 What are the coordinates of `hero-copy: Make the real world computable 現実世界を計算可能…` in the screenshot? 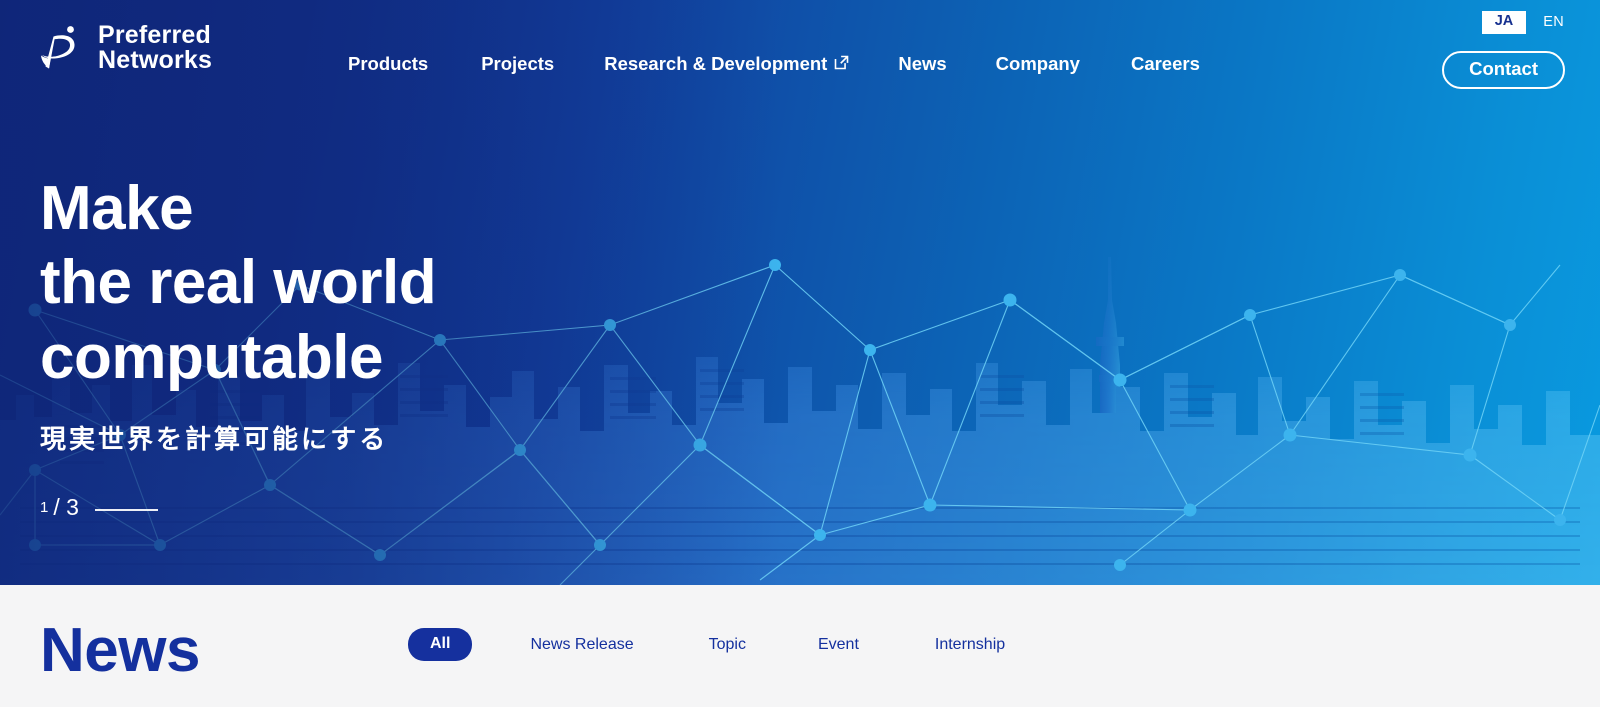 It's located at (238, 346).